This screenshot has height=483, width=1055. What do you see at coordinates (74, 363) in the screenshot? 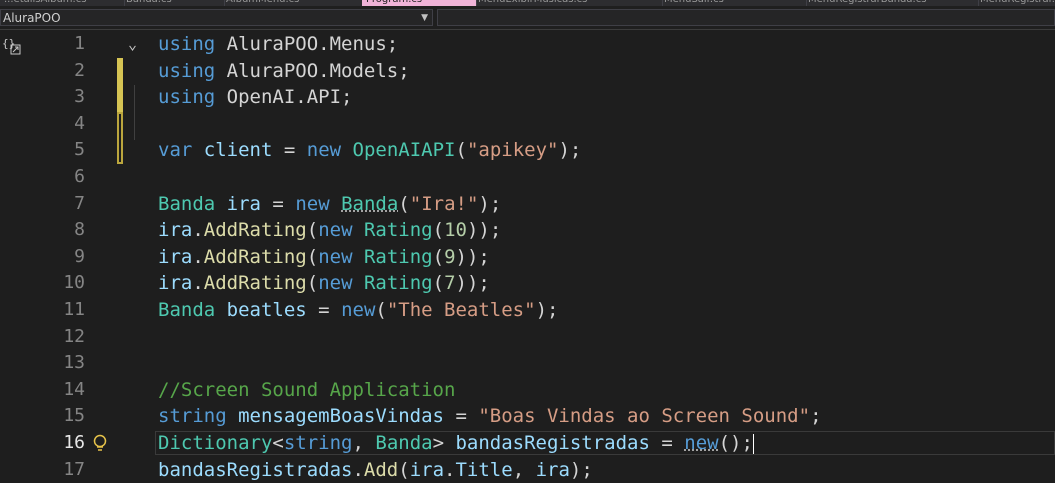
I see `line-number: 13` at bounding box center [74, 363].